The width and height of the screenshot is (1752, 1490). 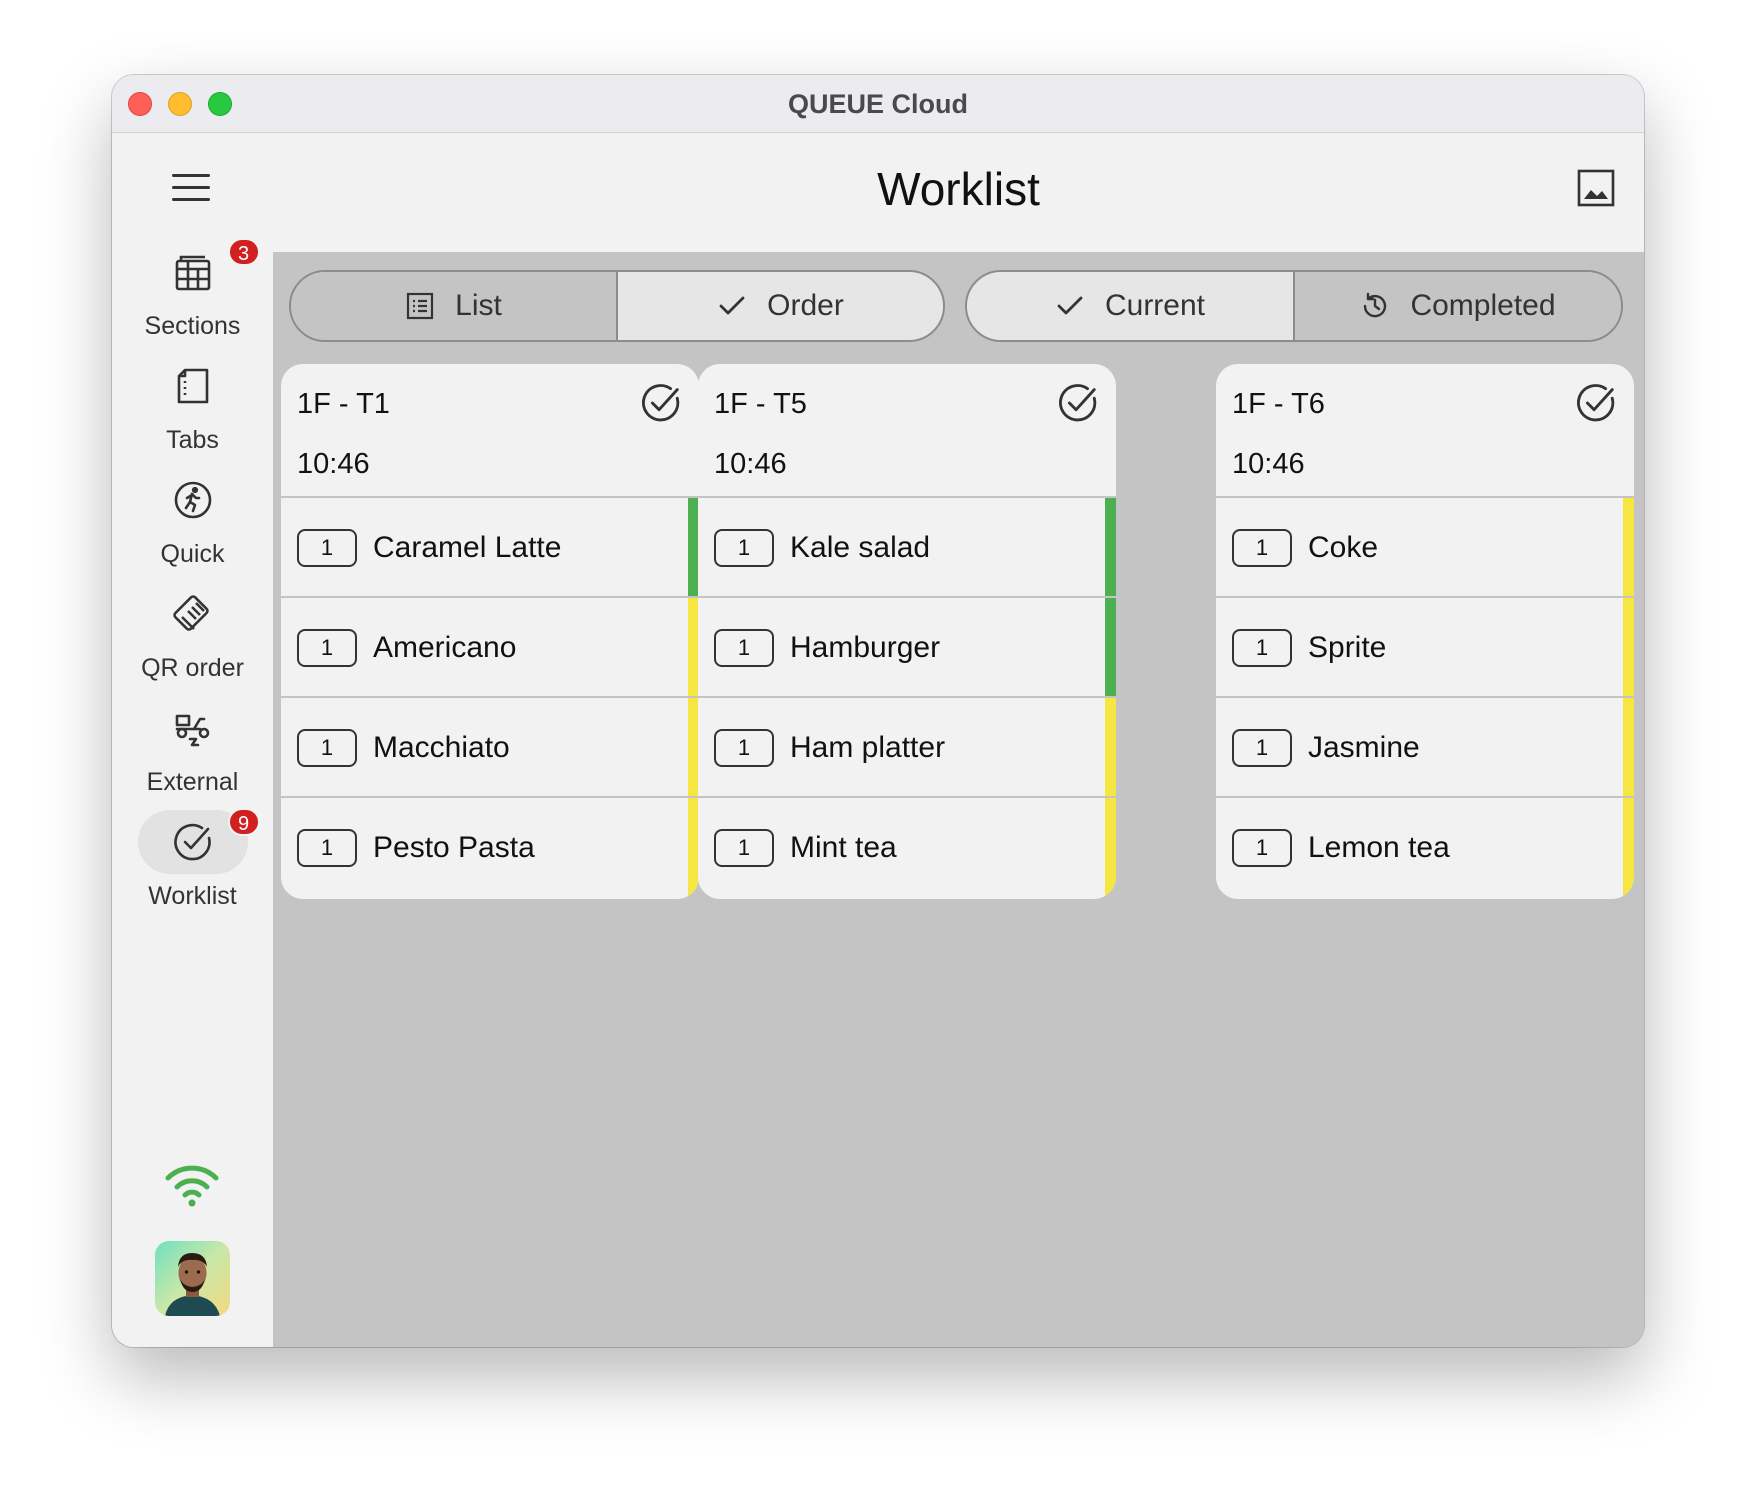 I want to click on sidebar-item-label: External, so click(x=192, y=782).